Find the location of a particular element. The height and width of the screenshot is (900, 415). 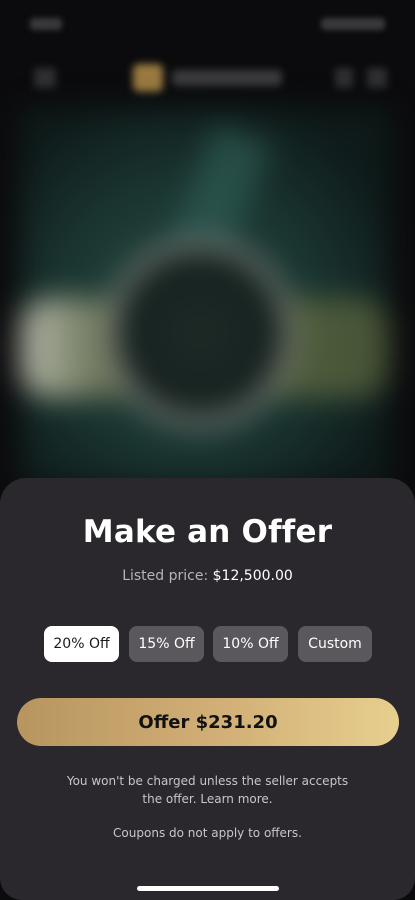

discount-chip-10: 10% Off is located at coordinates (250, 644).